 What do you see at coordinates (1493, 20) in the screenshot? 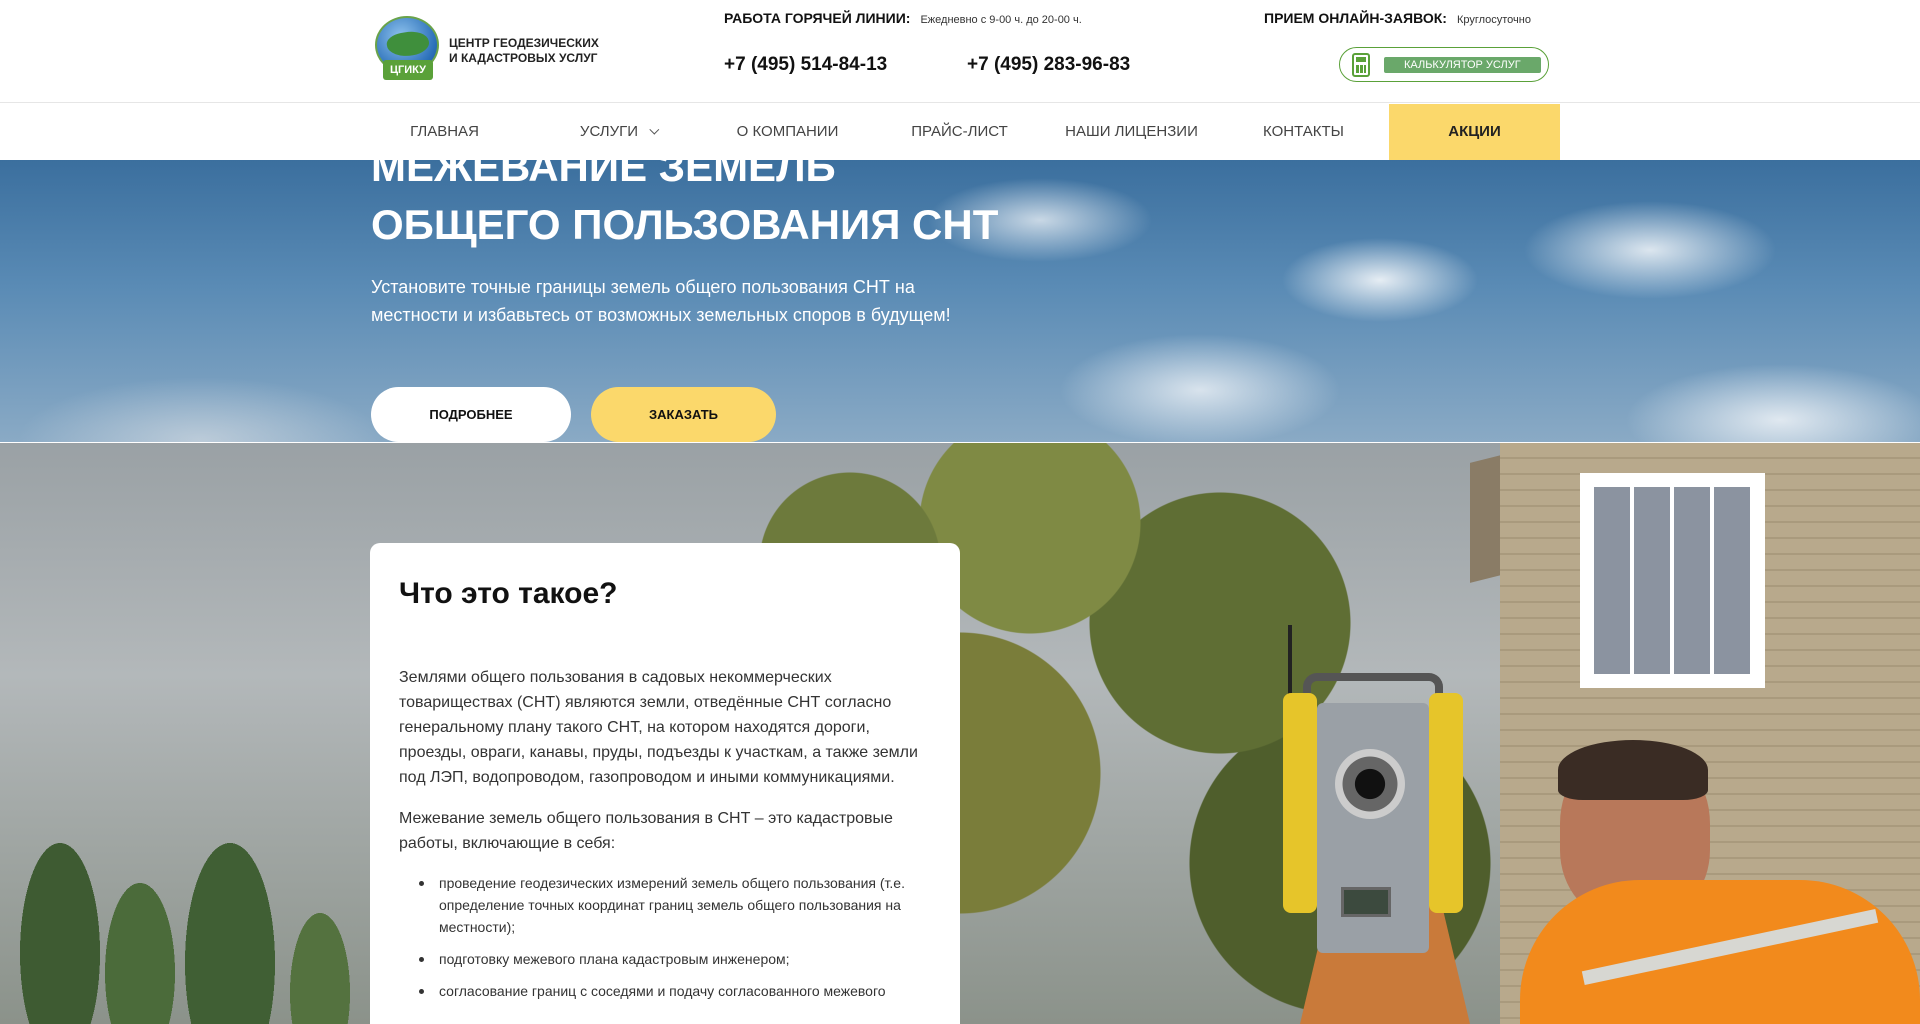
I see `online-hours: Круглосуточно` at bounding box center [1493, 20].